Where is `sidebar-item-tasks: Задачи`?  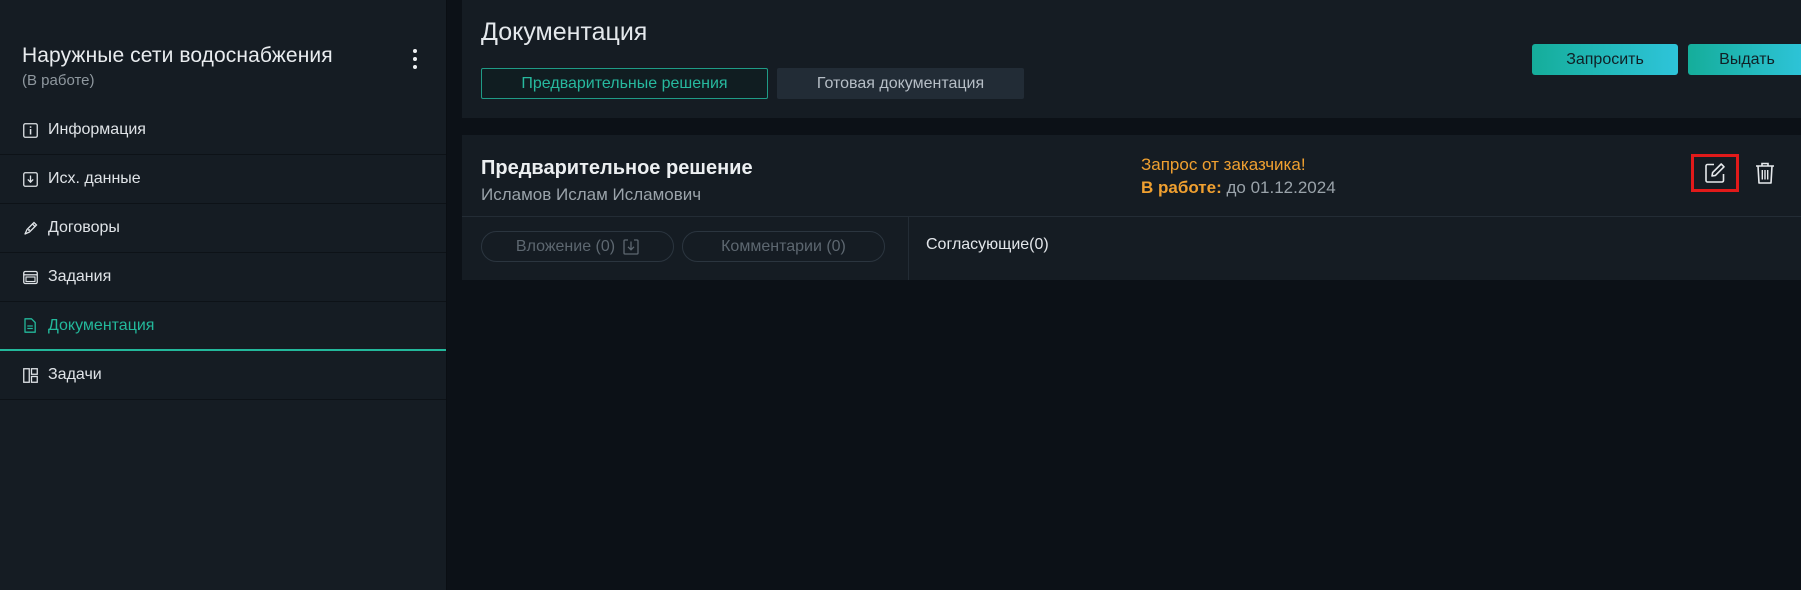 sidebar-item-tasks: Задачи is located at coordinates (223, 375).